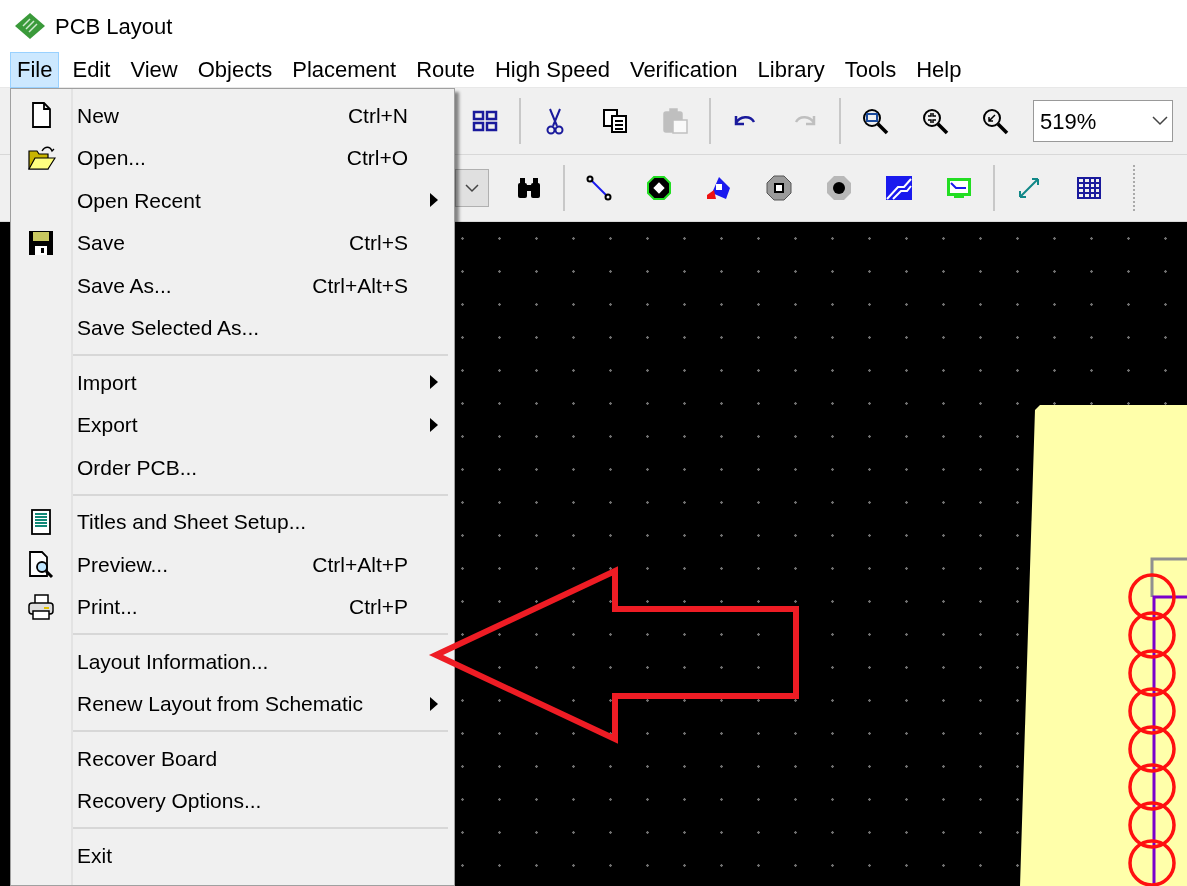  What do you see at coordinates (235, 69) in the screenshot?
I see `menu-bar-item: Objects` at bounding box center [235, 69].